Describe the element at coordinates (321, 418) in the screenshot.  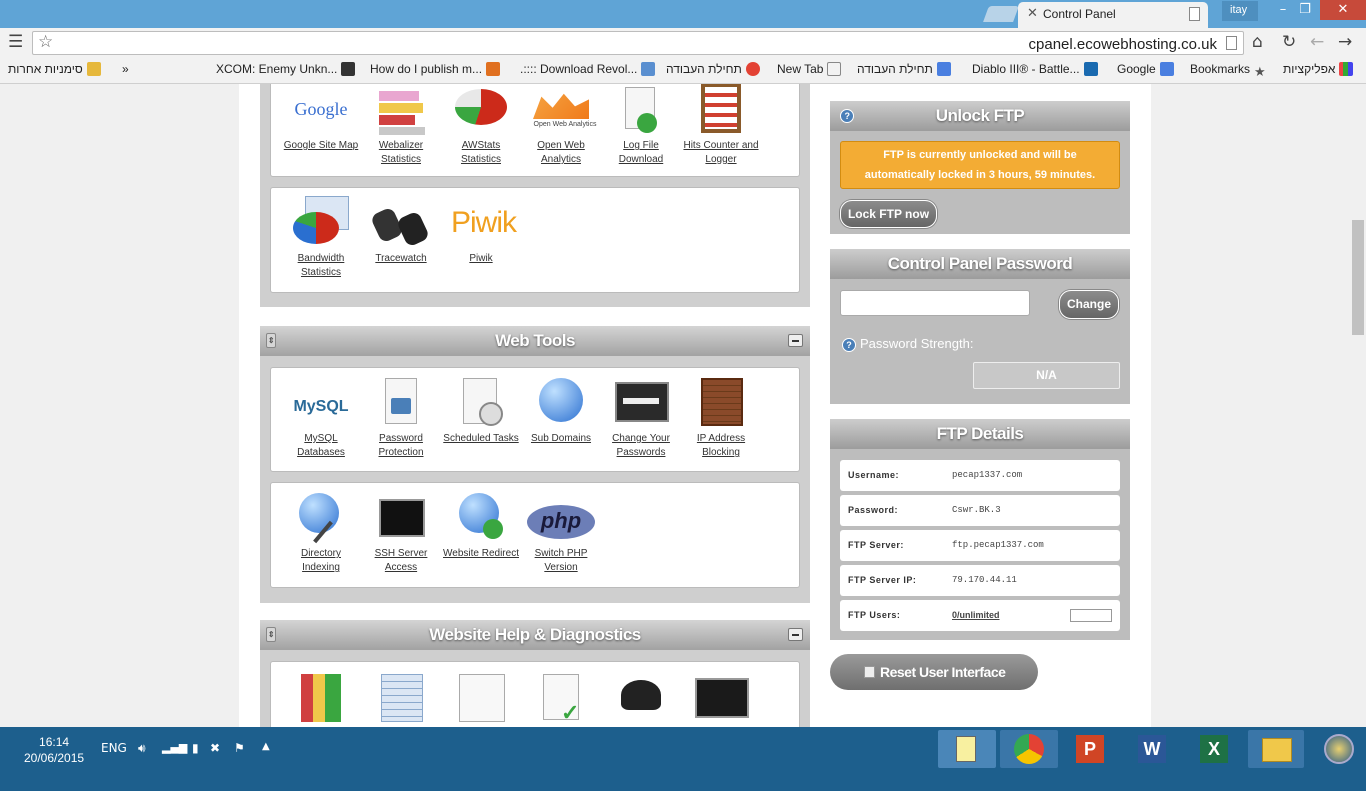
I see `mysql-databases-item: MySQL MySQL Databases` at that location.